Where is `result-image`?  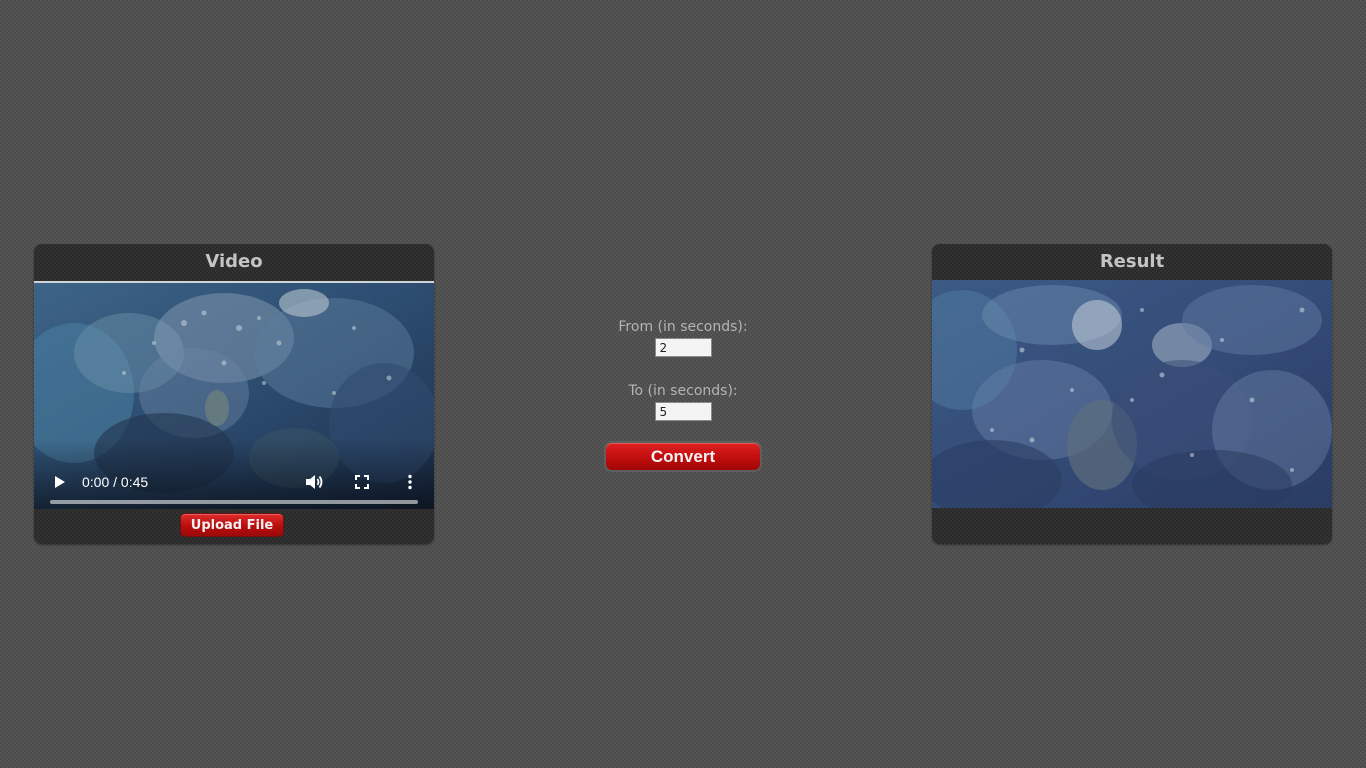
result-image is located at coordinates (1132, 394).